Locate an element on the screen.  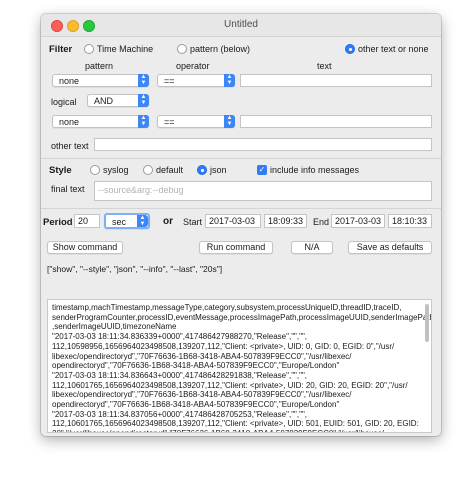
end-date-field: 2017-03-03 is located at coordinates (358, 221).